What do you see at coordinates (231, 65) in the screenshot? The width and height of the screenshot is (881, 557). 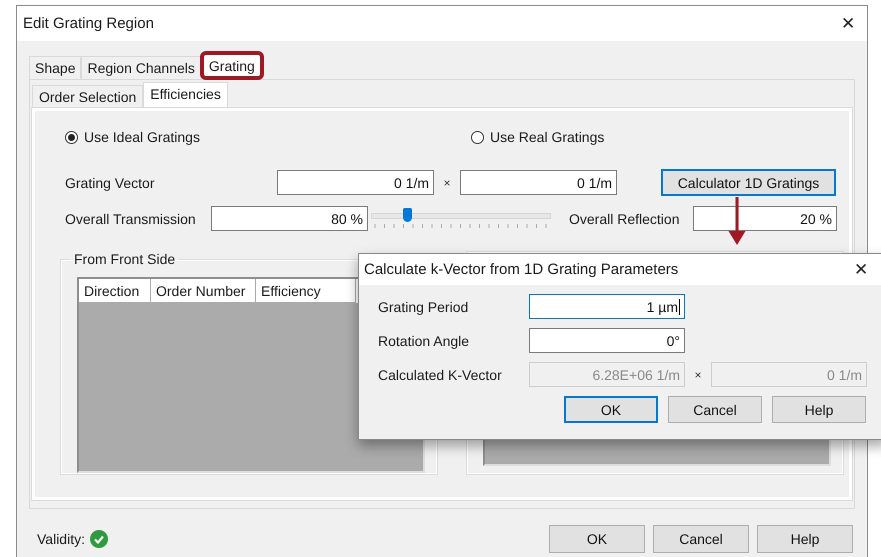 I see `tab: Grating` at bounding box center [231, 65].